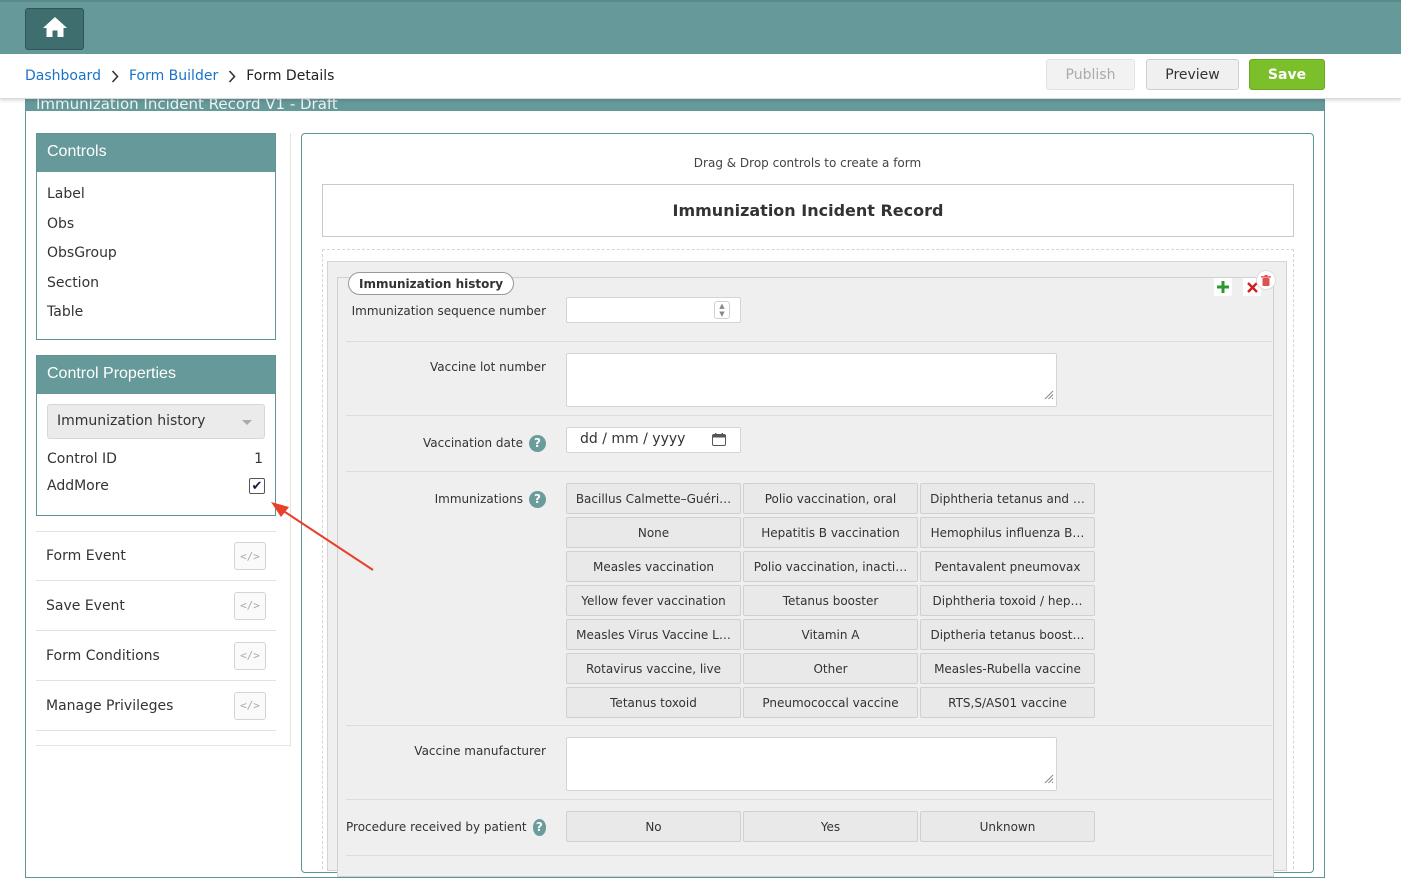  I want to click on trash-icon, so click(1266, 280).